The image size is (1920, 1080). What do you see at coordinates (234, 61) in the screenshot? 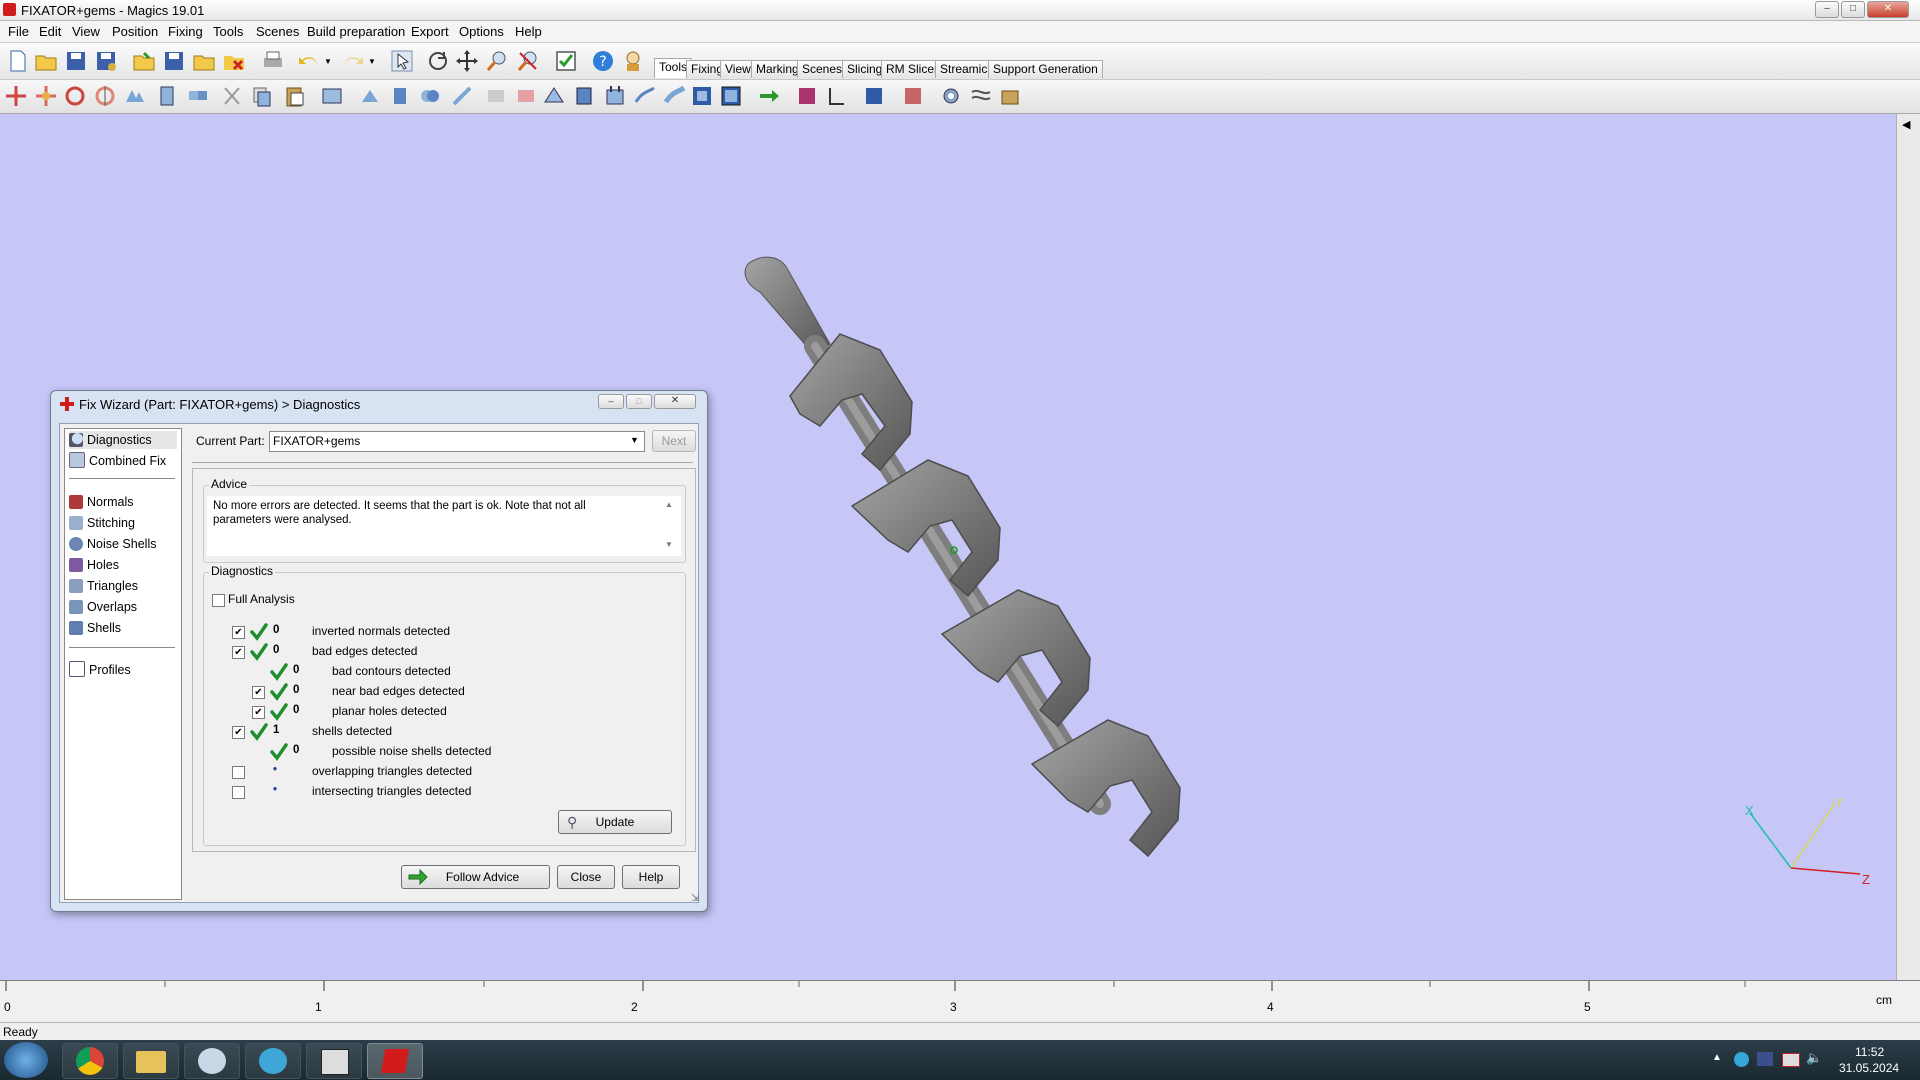
I see `unload-part-icon` at bounding box center [234, 61].